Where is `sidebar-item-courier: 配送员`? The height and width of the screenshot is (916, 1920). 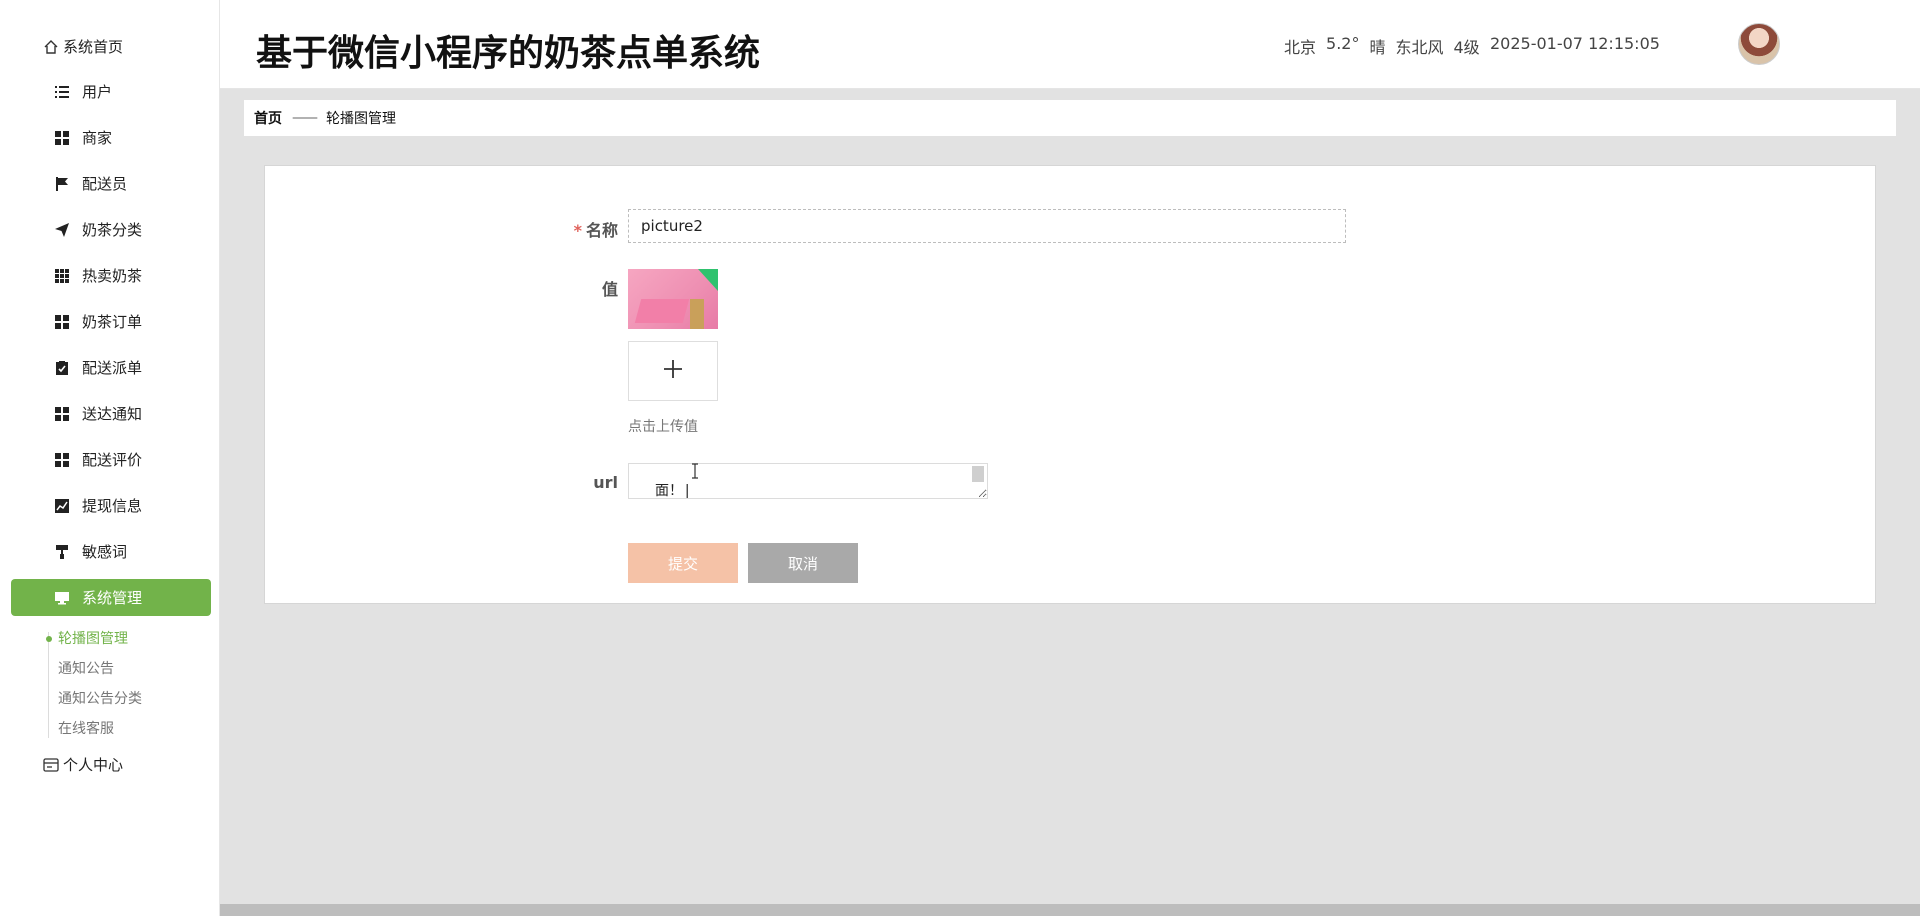 sidebar-item-courier: 配送员 is located at coordinates (111, 183).